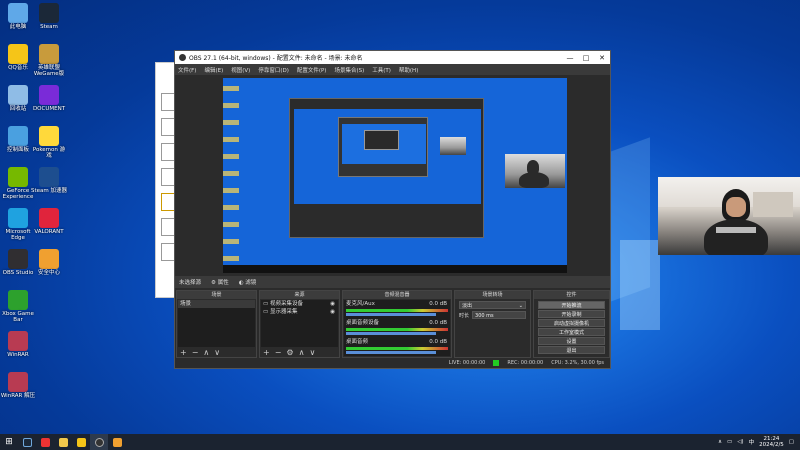  What do you see at coordinates (81, 442) in the screenshot?
I see `taskbar-qq-icon` at bounding box center [81, 442].